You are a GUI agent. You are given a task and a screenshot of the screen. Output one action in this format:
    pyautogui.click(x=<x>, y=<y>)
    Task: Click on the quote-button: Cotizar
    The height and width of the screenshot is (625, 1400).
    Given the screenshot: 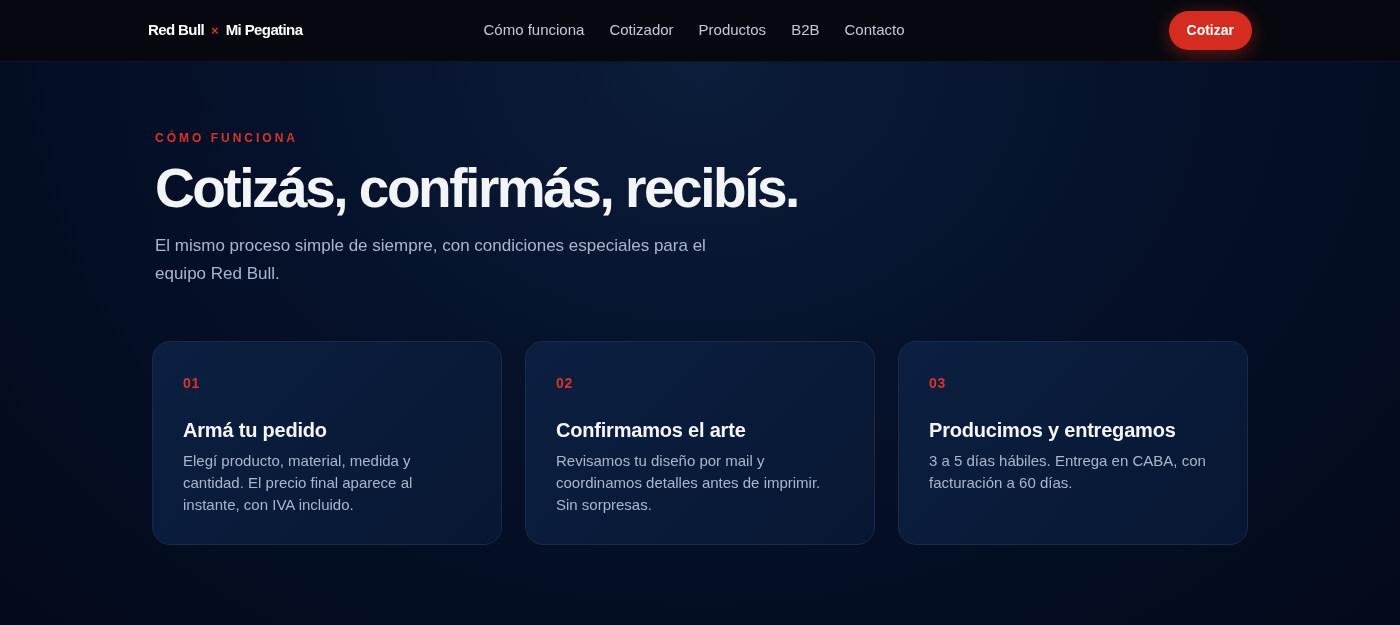 What is the action you would take?
    pyautogui.click(x=1210, y=30)
    